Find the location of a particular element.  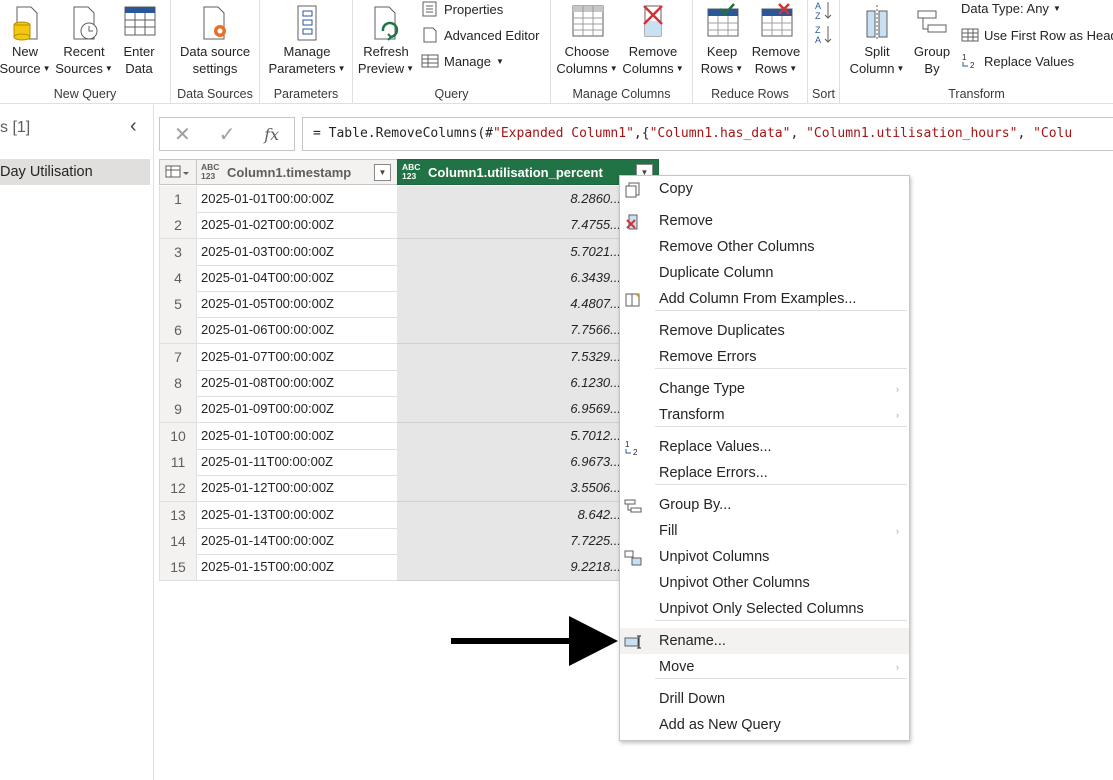

keep-rows-icon is located at coordinates (722, 23).